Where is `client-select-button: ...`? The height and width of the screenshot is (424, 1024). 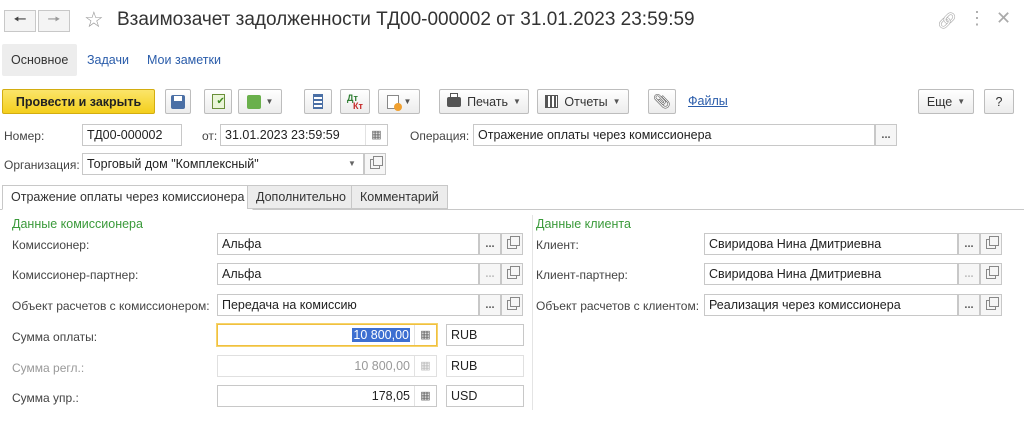 client-select-button: ... is located at coordinates (969, 244).